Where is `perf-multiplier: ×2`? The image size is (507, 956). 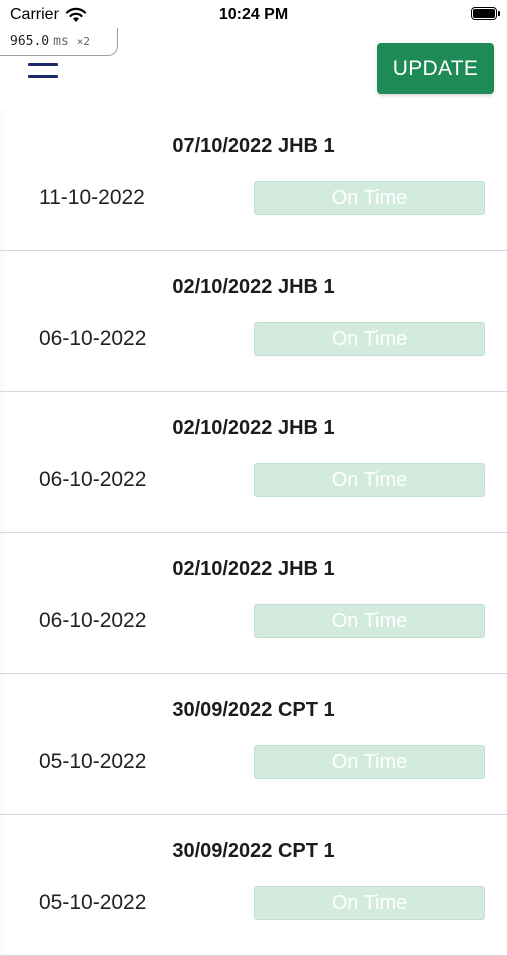
perf-multiplier: ×2 is located at coordinates (83, 41).